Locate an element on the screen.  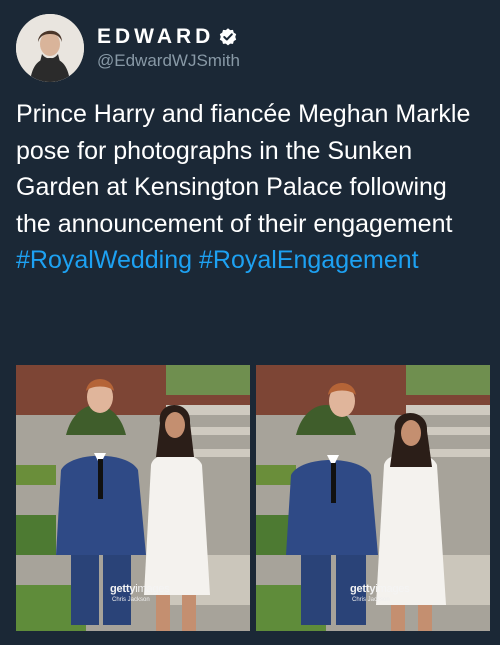
display-name: EDWARD is located at coordinates (155, 37).